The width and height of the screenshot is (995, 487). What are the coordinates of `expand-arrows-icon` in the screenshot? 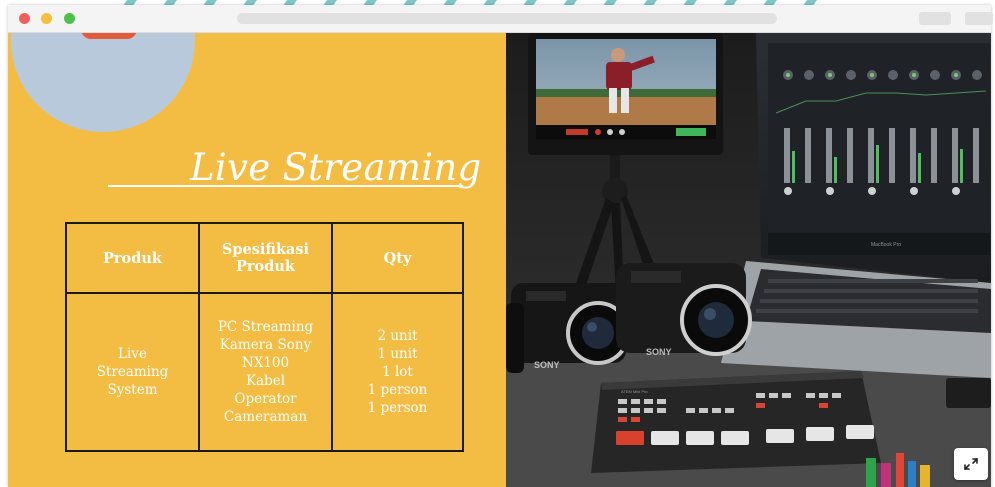 It's located at (971, 464).